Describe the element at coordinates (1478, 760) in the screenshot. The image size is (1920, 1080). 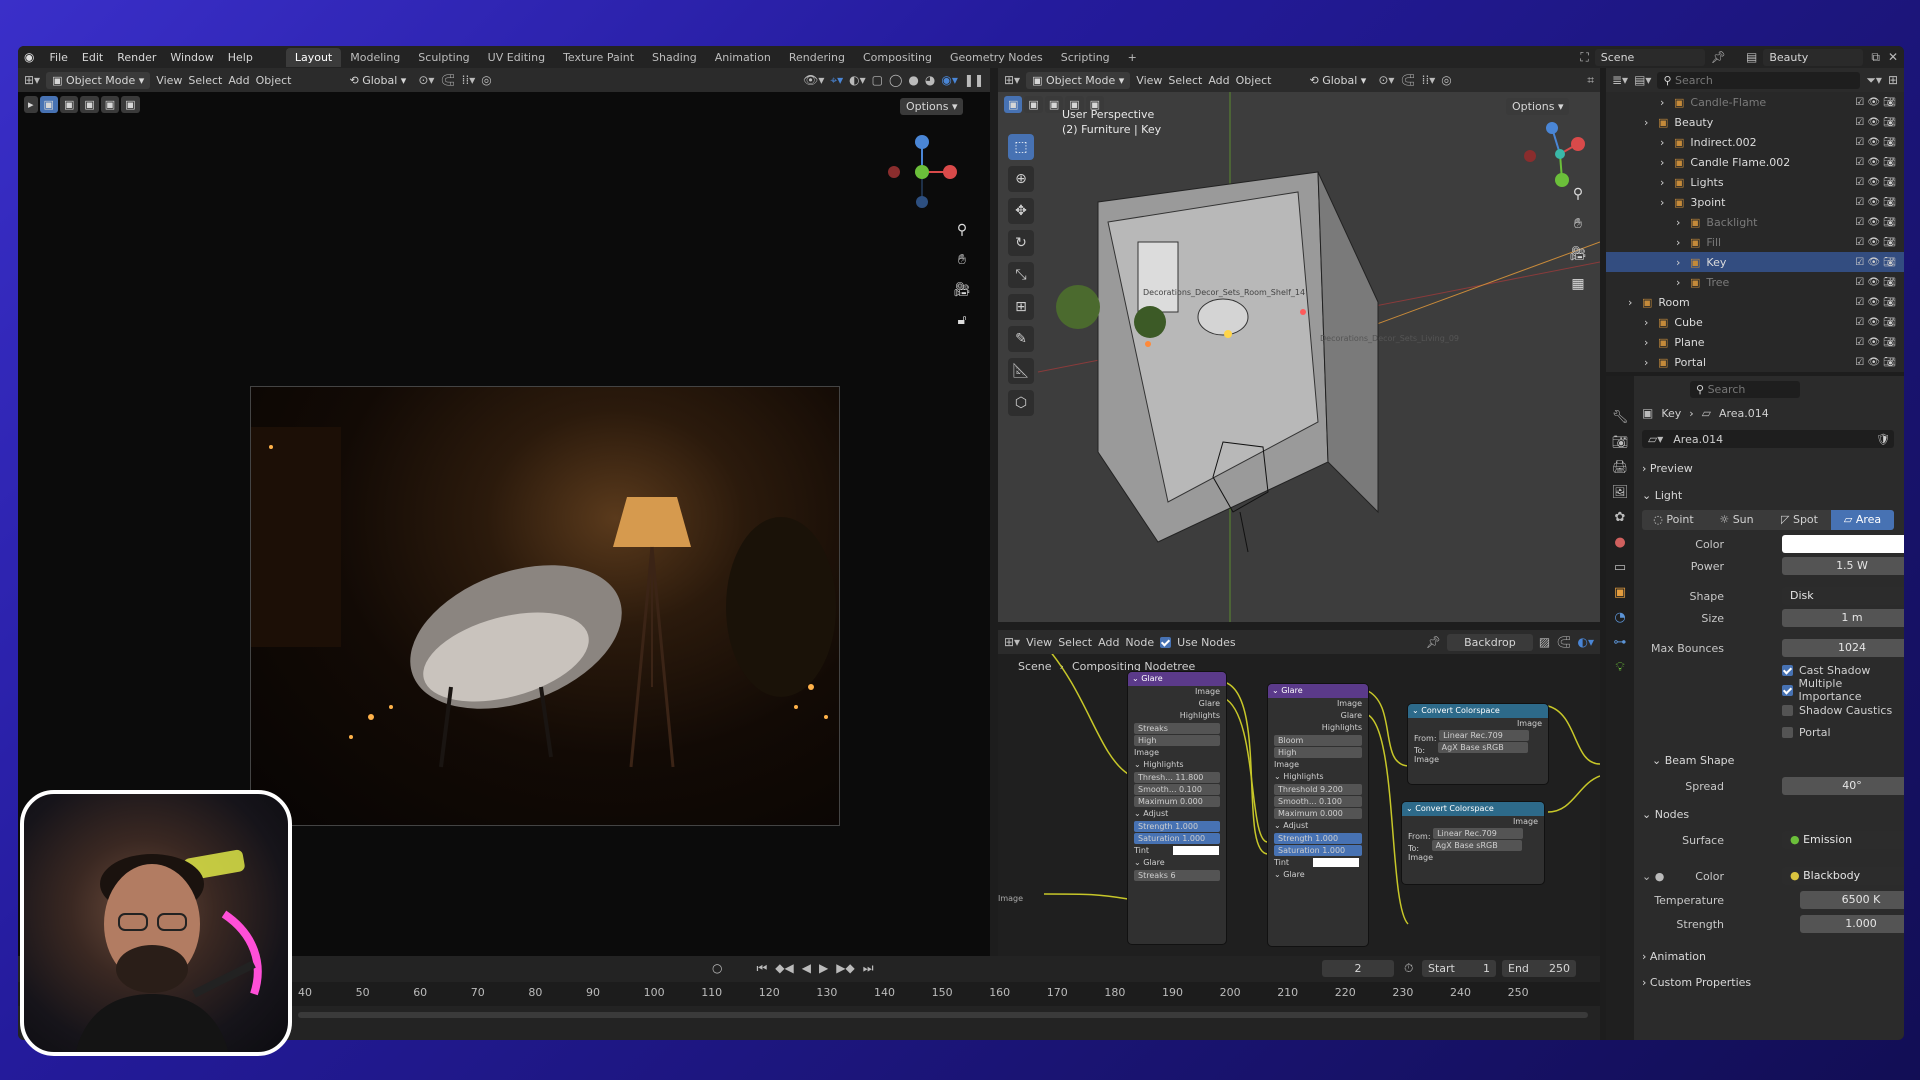
I see `convert1-input: Image` at that location.